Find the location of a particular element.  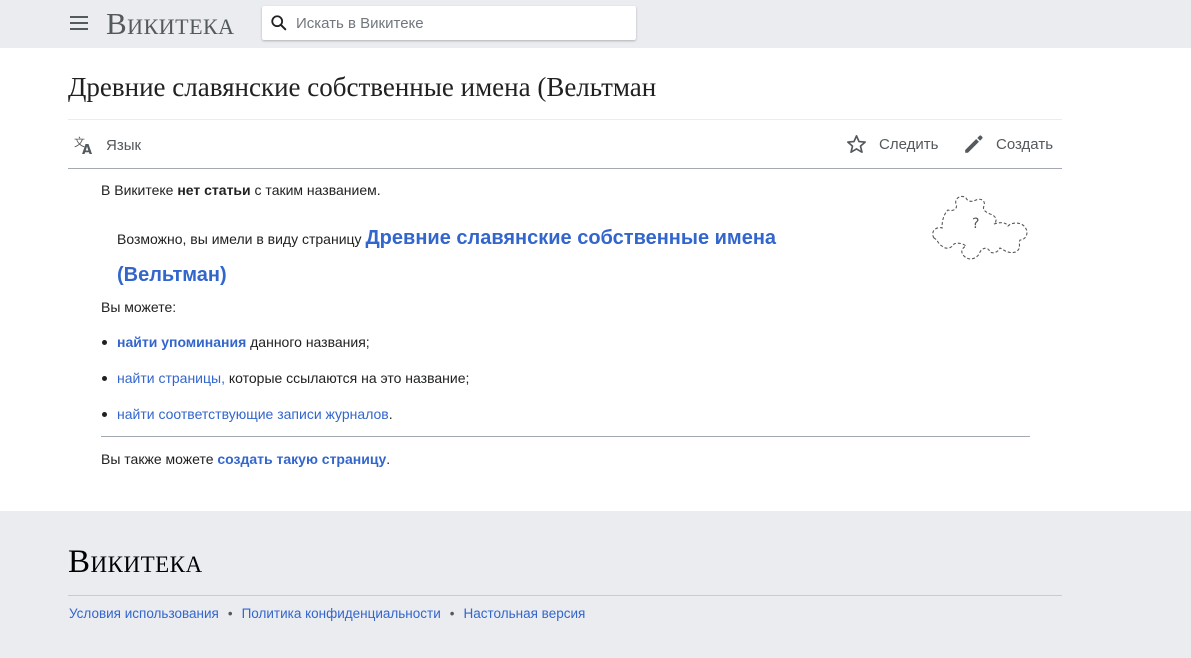

svg-text: A is located at coordinates (87, 149).